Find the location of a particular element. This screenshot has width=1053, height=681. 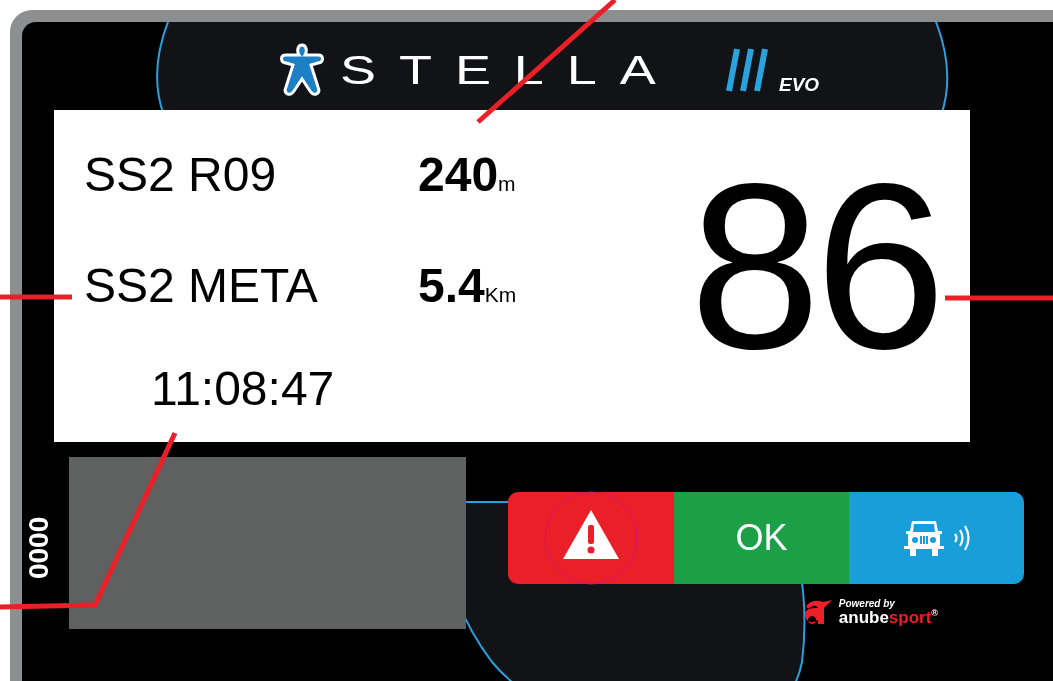

stage-label: SS2 META is located at coordinates (201, 285).